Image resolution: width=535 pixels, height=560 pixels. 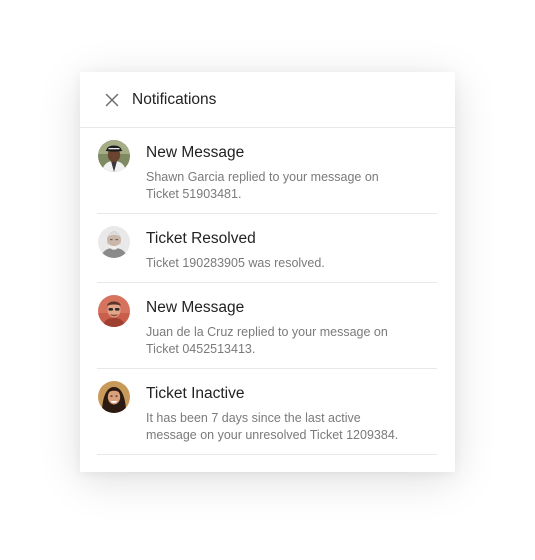 I want to click on notifications-header: Notifications, so click(x=267, y=100).